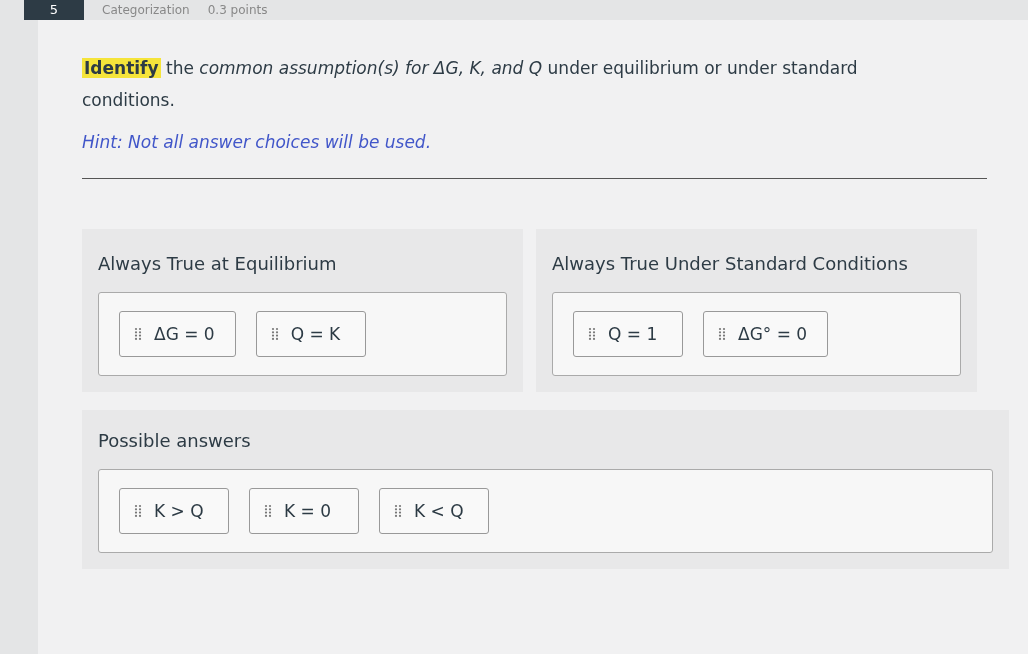  Describe the element at coordinates (175, 440) in the screenshot. I see `answers-title: Possible answers` at that location.